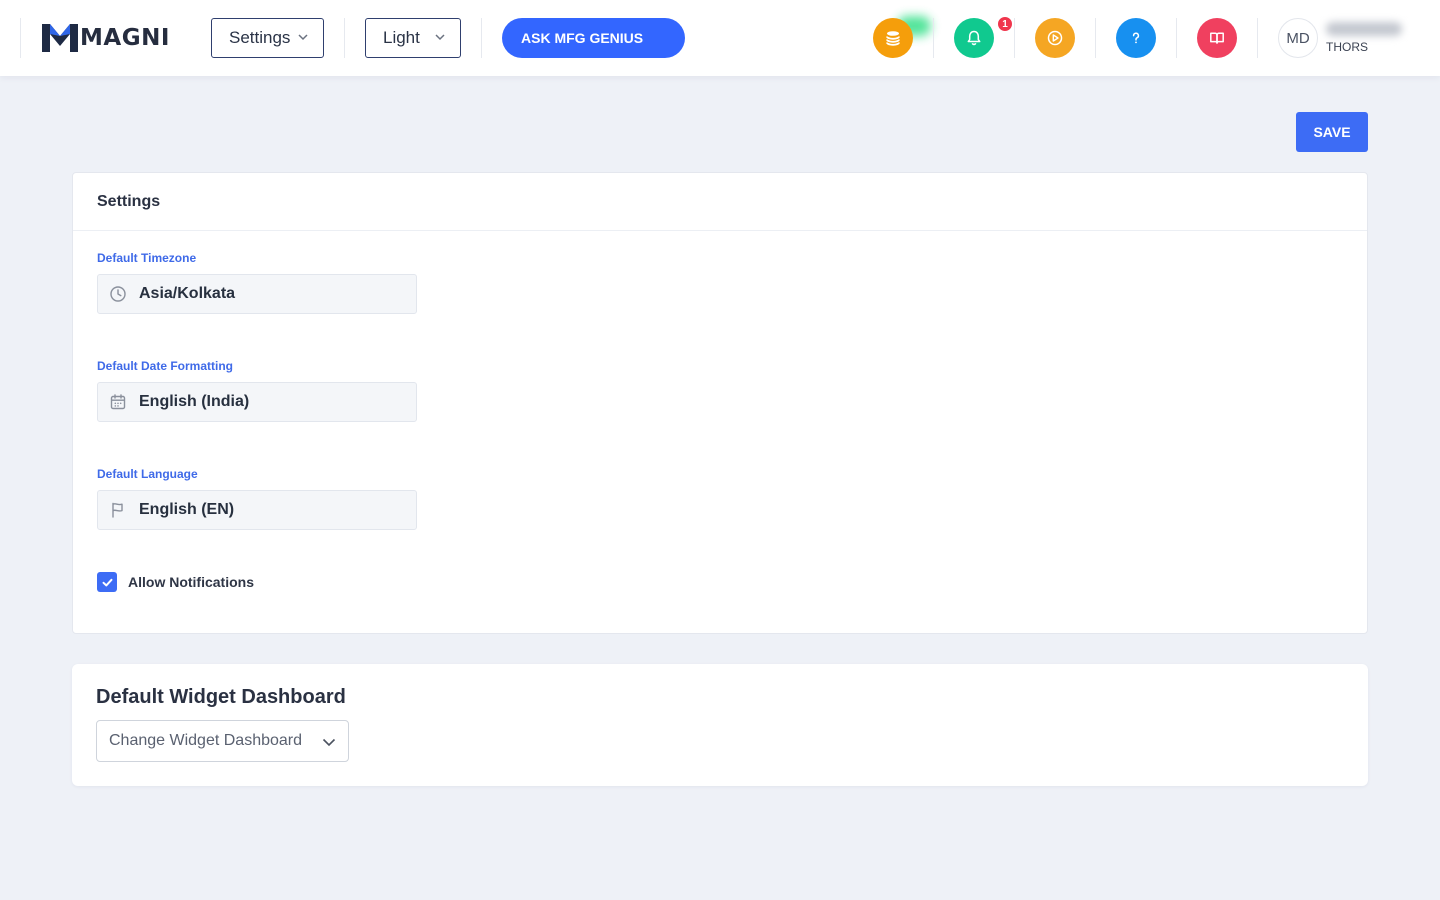 Image resolution: width=1440 pixels, height=900 pixels. I want to click on allow-notifications-checkbox, so click(107, 582).